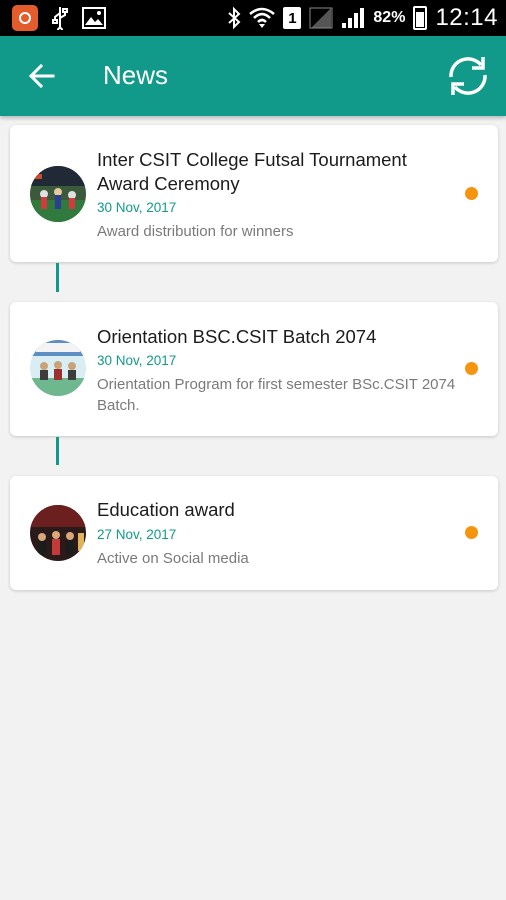 The height and width of the screenshot is (900, 506). Describe the element at coordinates (353, 18) in the screenshot. I see `signal-icon` at that location.